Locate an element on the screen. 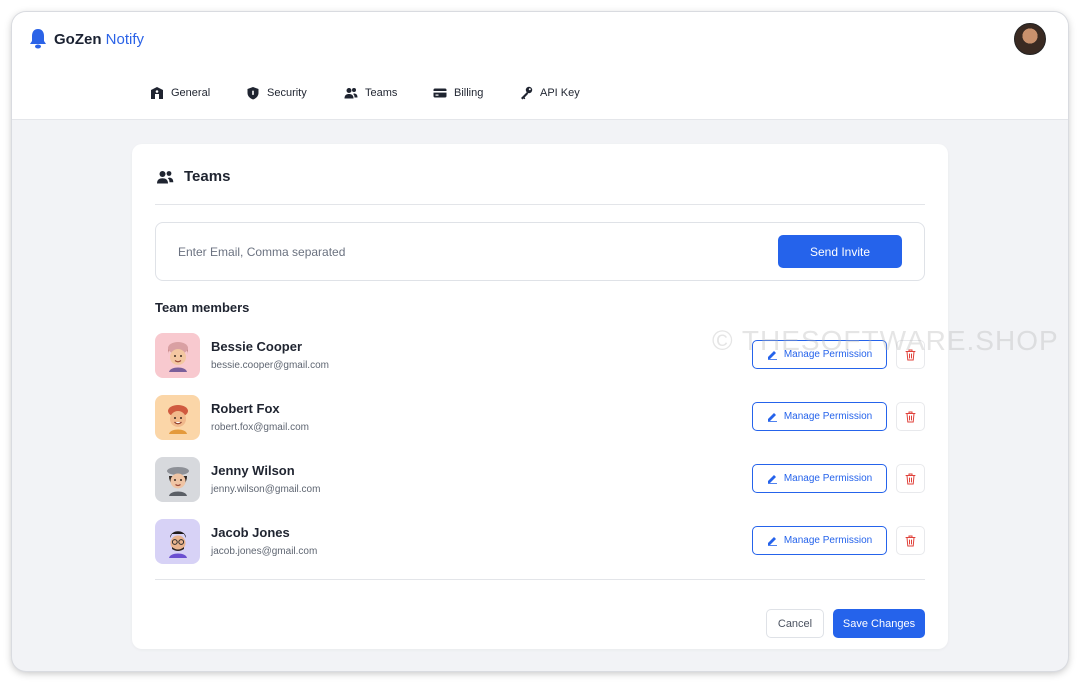 This screenshot has height=683, width=1080. tab-teams: Teams is located at coordinates (370, 93).